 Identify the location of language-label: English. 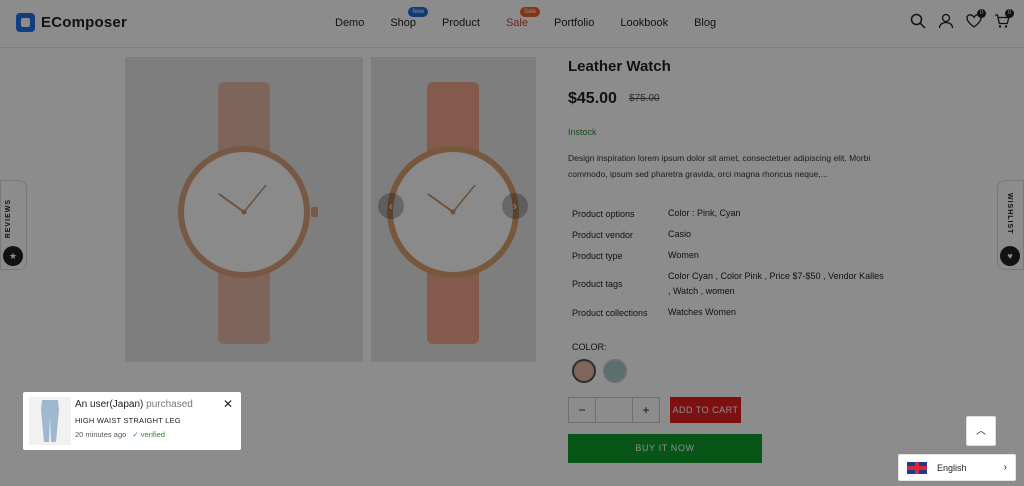
(952, 467).